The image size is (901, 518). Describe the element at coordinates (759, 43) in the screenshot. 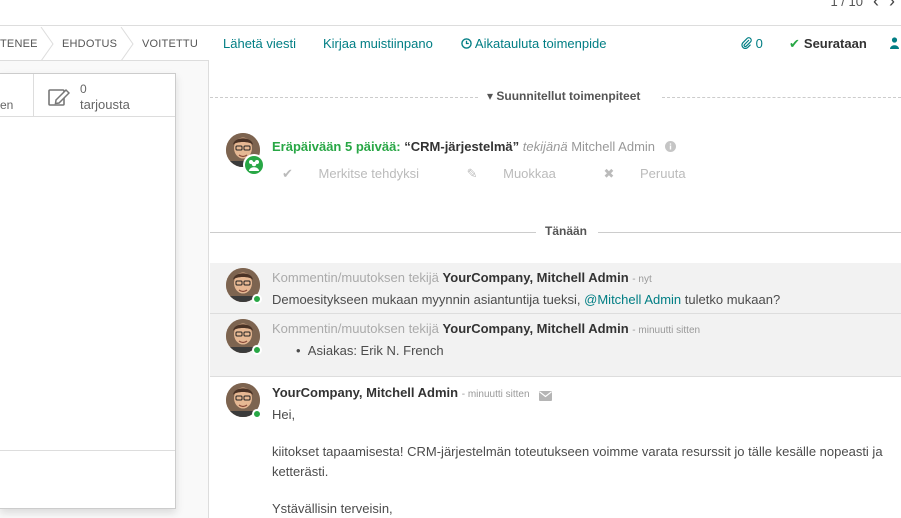

I see `attachments-count: 0` at that location.